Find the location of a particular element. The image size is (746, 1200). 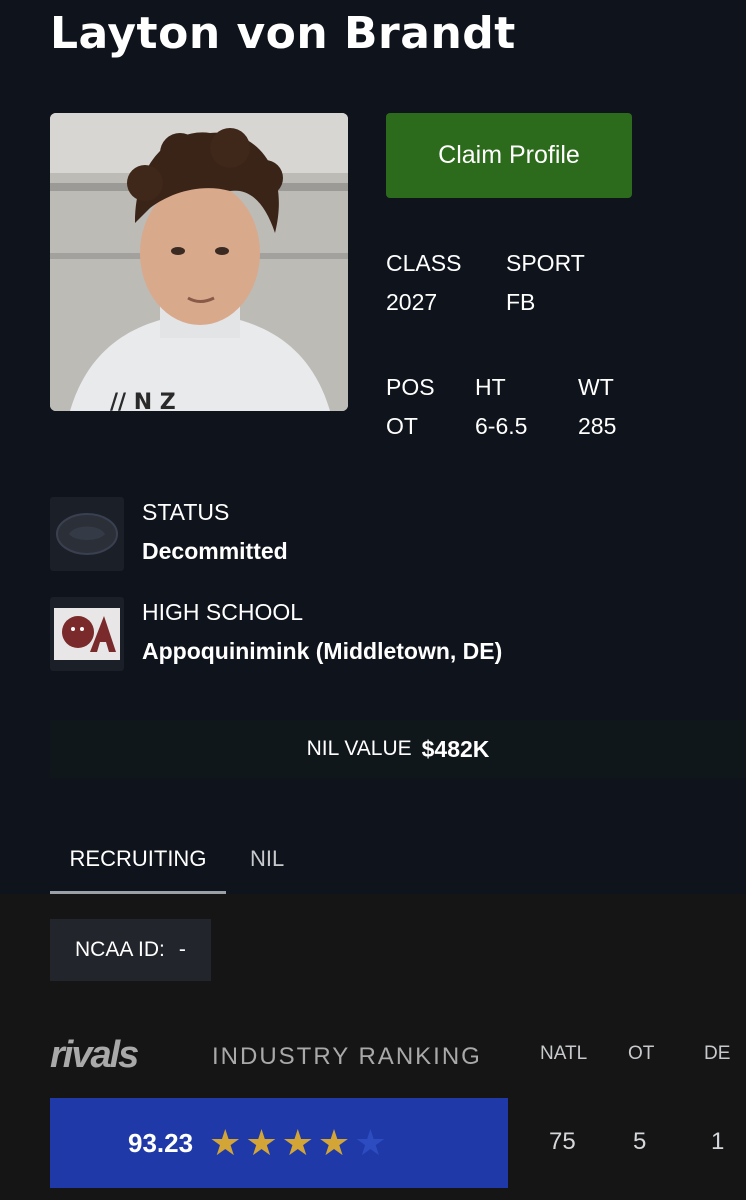

ht-stat: HT 6-6.5 is located at coordinates (501, 407).